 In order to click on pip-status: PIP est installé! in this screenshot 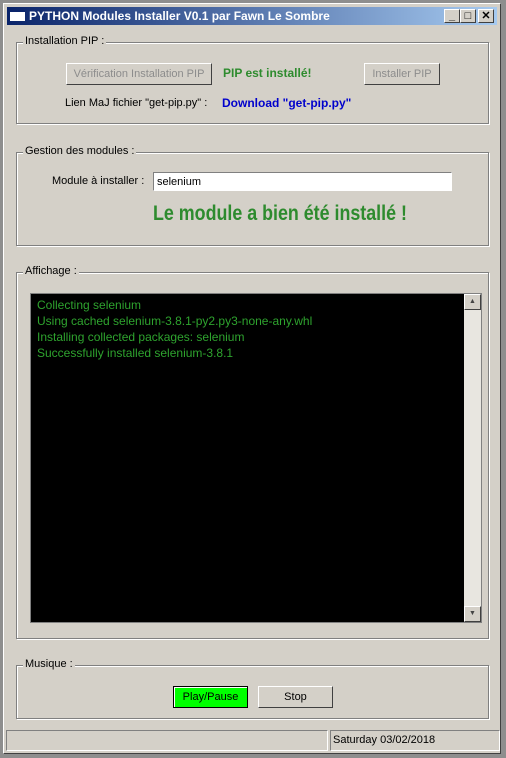, I will do `click(267, 73)`.